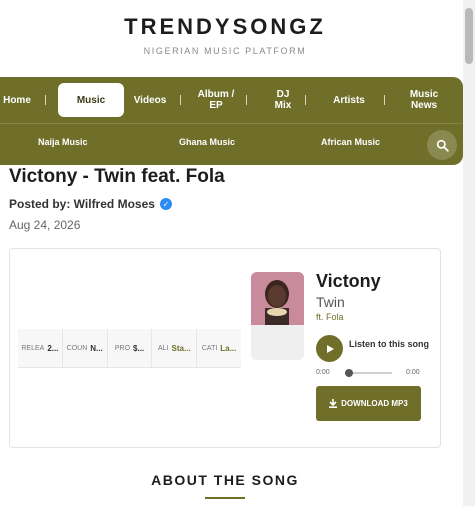  Describe the element at coordinates (82, 204) in the screenshot. I see `posted-by-label: Posted by: Wilfred Moses` at that location.